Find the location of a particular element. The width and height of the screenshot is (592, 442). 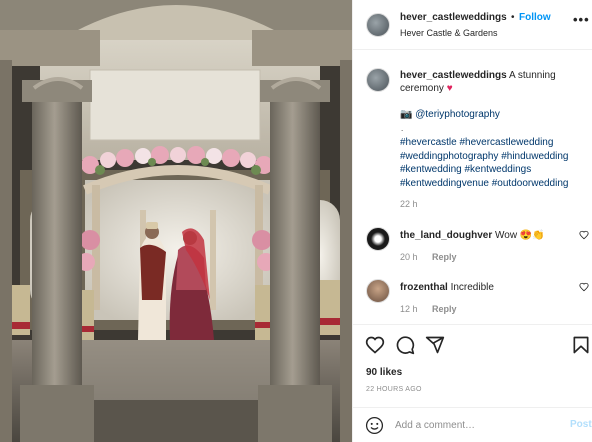

comment-icon is located at coordinates (405, 345).